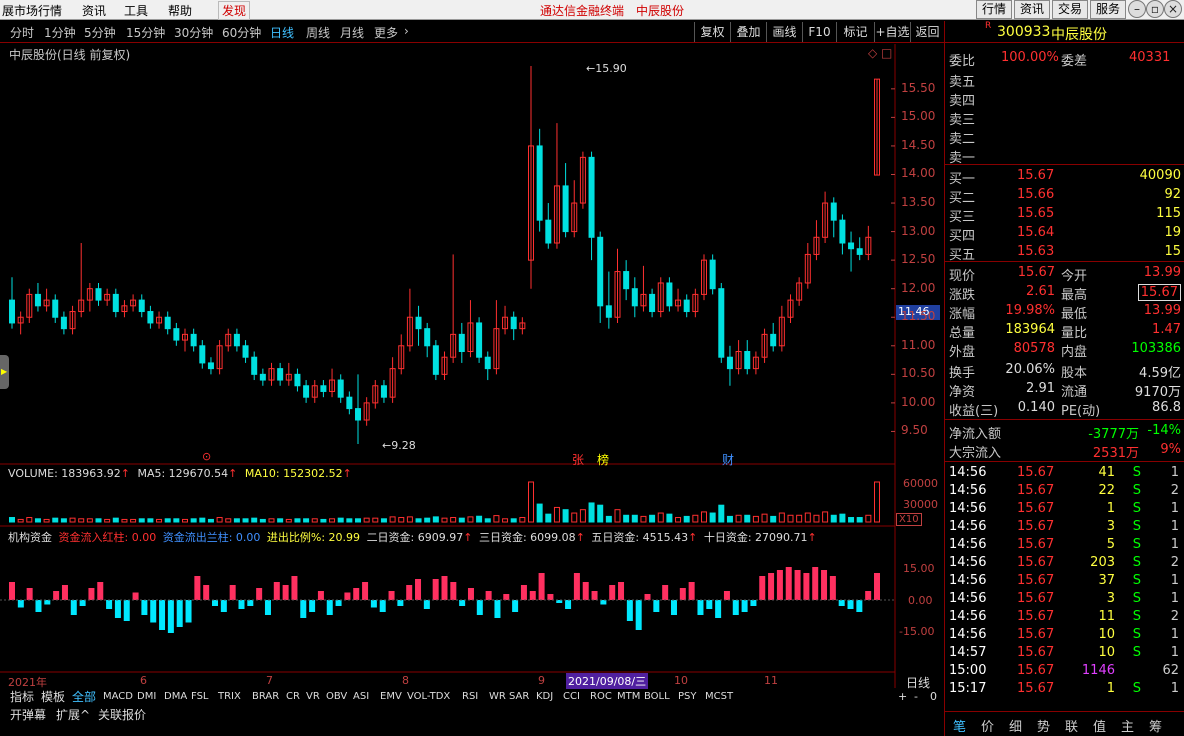 This screenshot has width=1184, height=736. I want to click on quote-tab: 细, so click(1015, 725).